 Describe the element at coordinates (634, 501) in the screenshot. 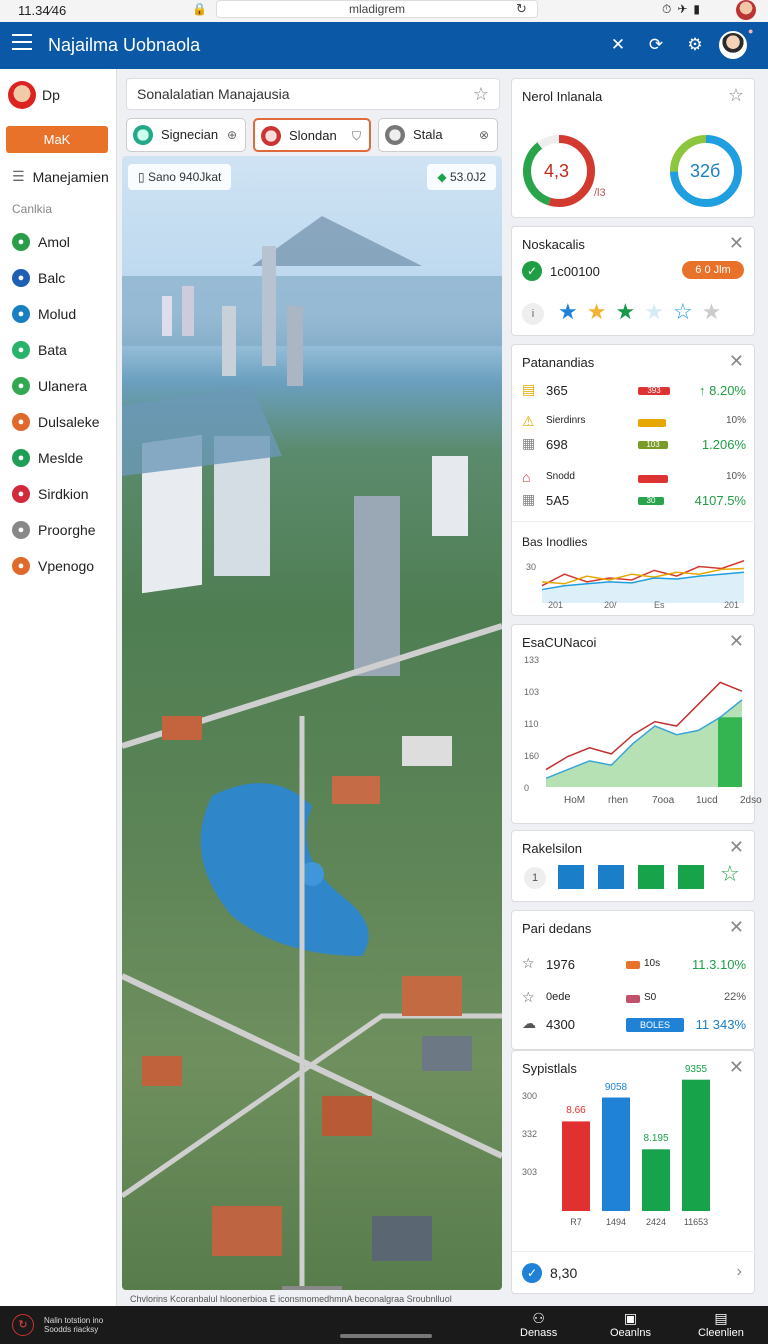

I see `stat-row: ▦ 5A5 30 4107.5%` at that location.